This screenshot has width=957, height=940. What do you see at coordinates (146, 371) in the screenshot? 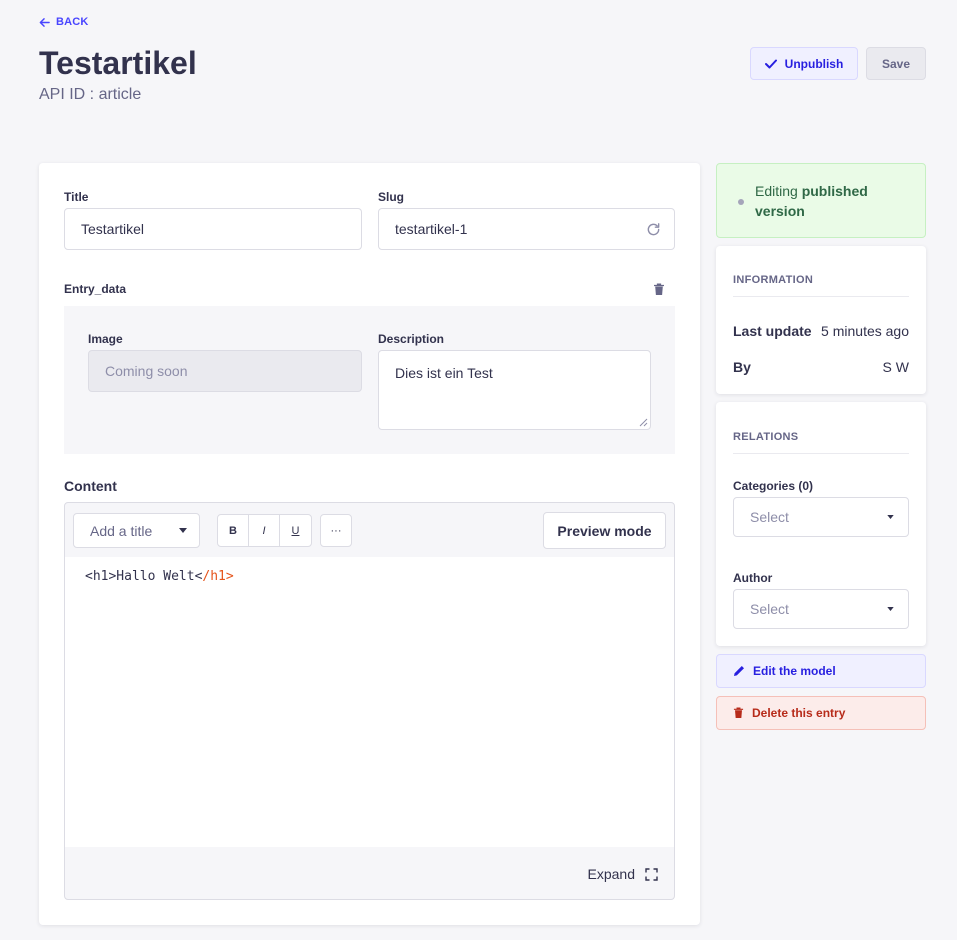
I see `image-placeholder: Coming soon` at bounding box center [146, 371].